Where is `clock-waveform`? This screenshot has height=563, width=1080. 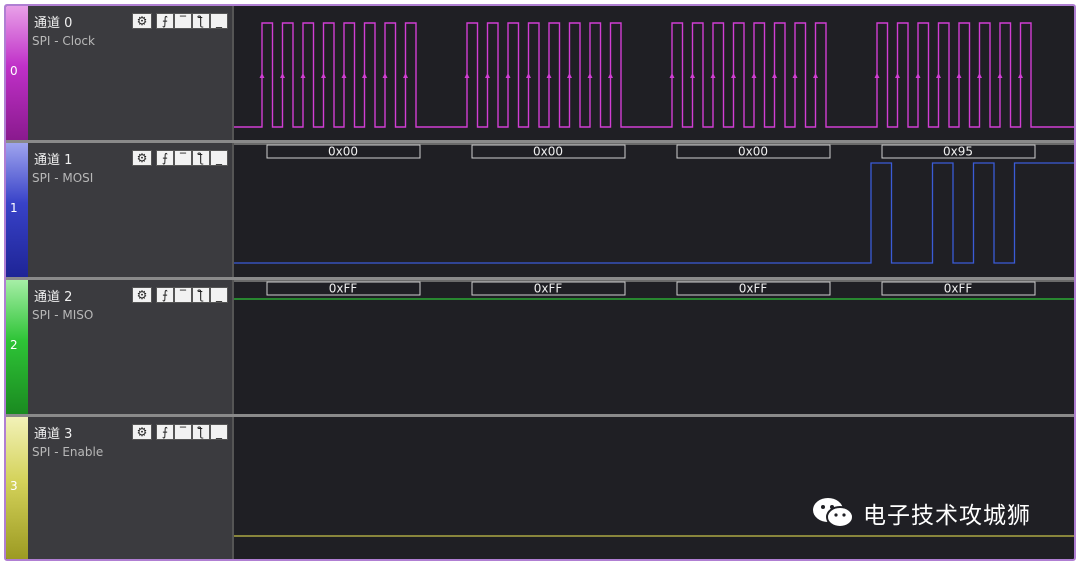
clock-waveform is located at coordinates (654, 75).